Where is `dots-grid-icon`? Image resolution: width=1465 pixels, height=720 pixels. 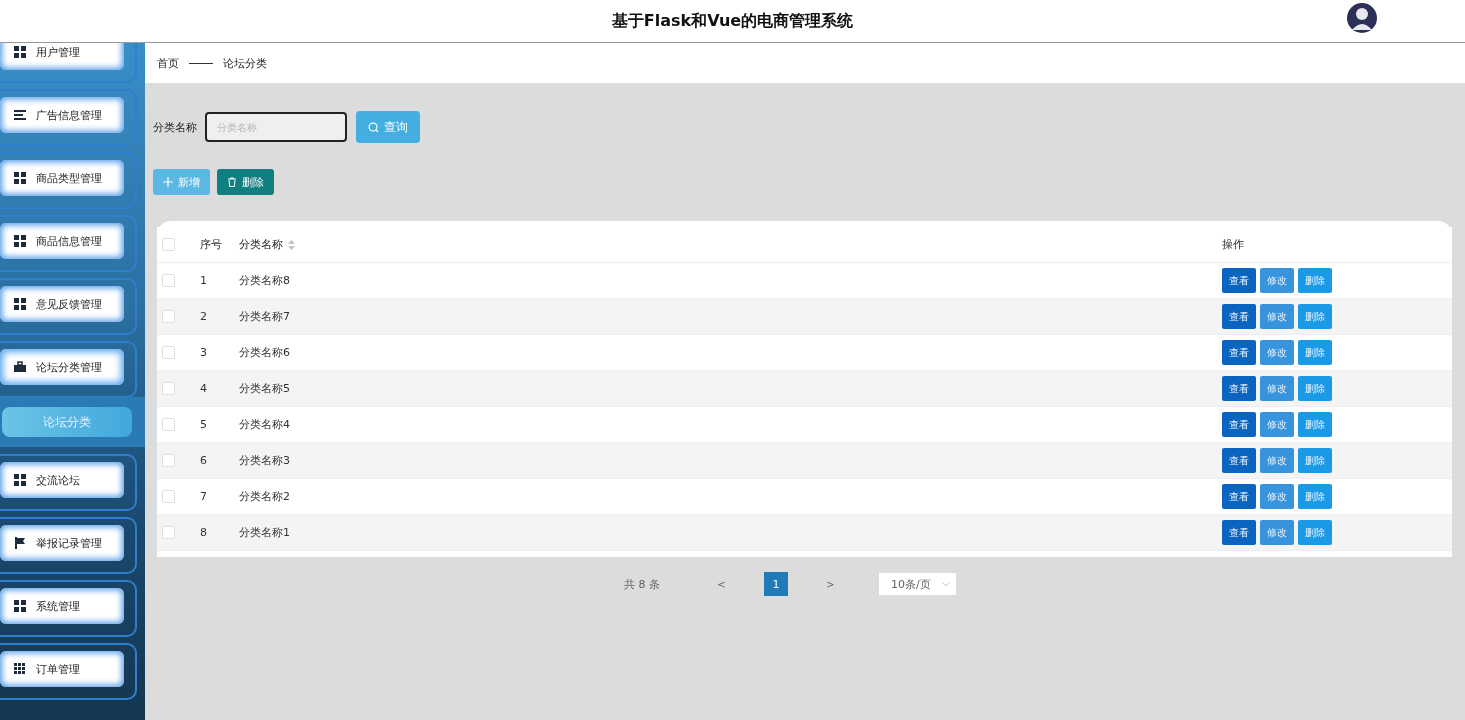 dots-grid-icon is located at coordinates (20, 669).